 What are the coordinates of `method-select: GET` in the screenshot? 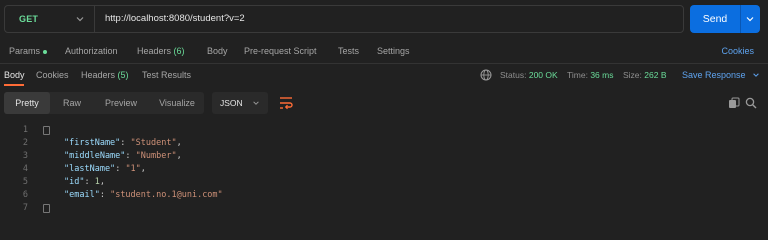 It's located at (50, 19).